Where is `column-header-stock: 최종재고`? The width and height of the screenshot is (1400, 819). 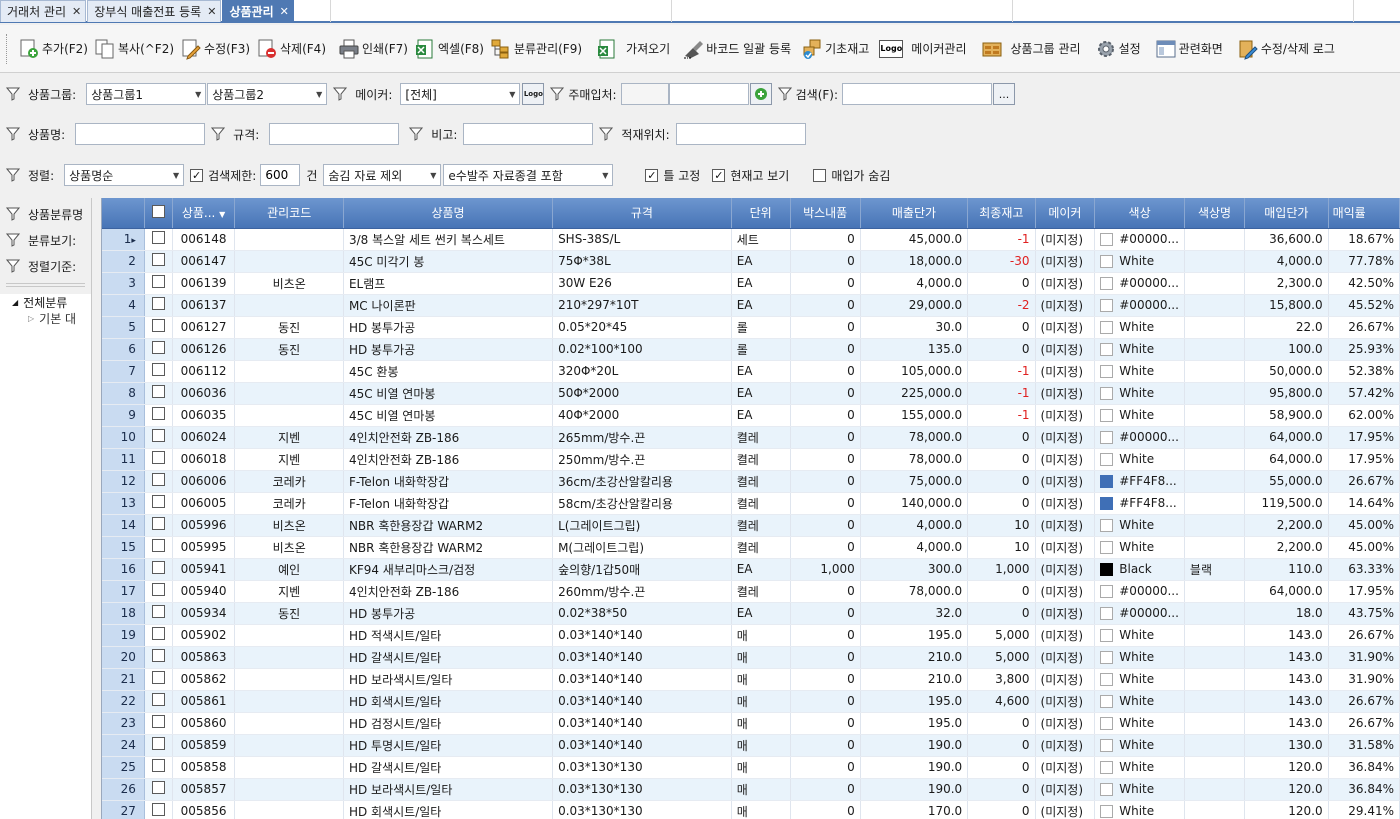 column-header-stock: 최종재고 is located at coordinates (1001, 213).